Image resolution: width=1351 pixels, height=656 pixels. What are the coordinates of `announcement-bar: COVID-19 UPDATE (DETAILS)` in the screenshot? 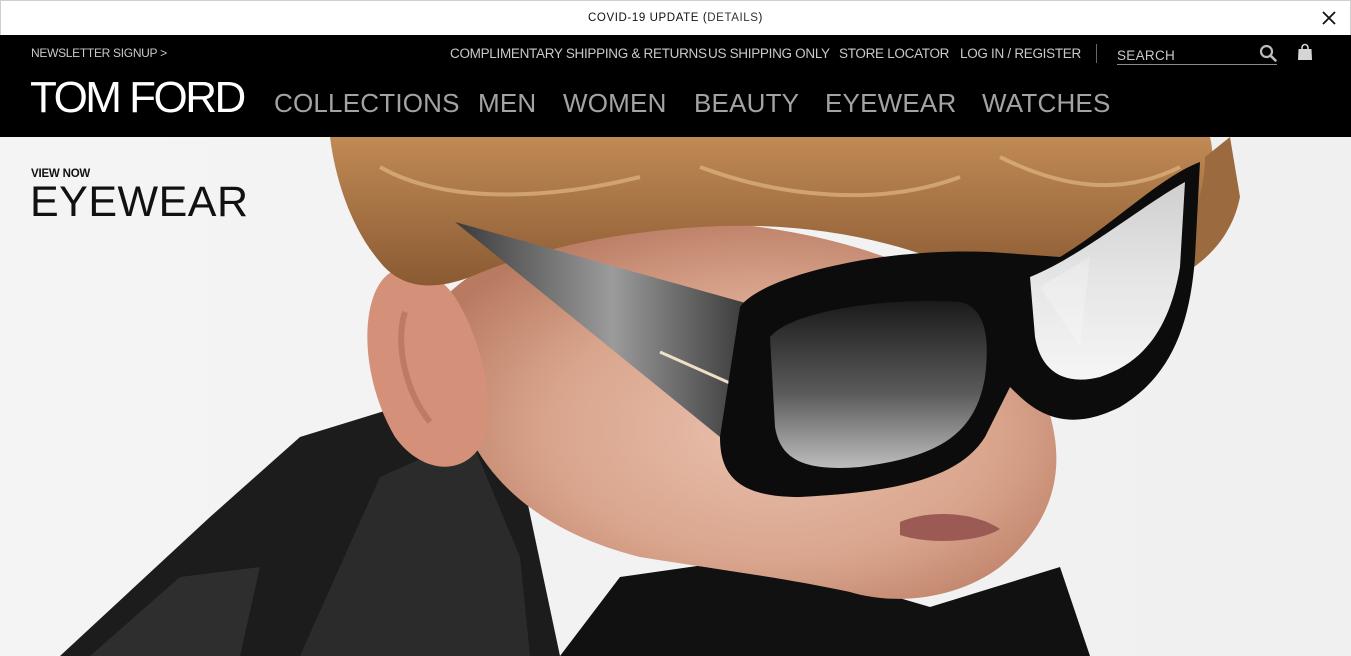 It's located at (675, 17).